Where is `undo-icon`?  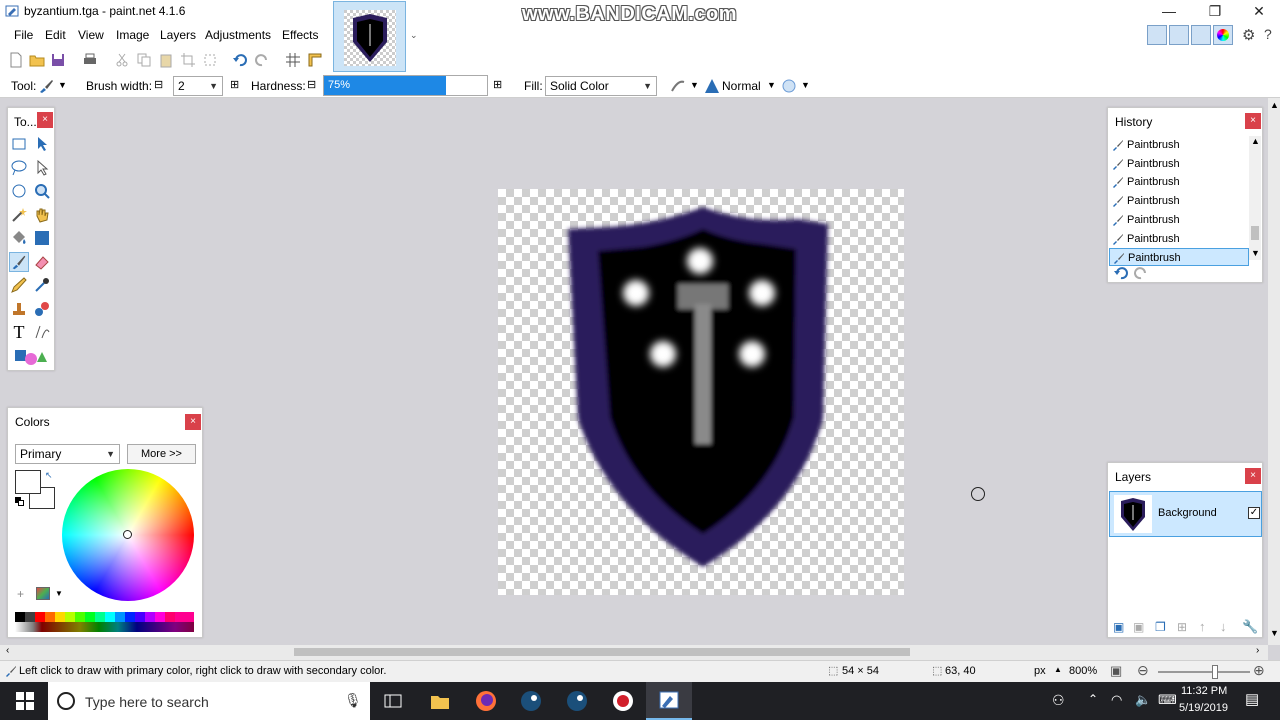
undo-icon is located at coordinates (240, 60).